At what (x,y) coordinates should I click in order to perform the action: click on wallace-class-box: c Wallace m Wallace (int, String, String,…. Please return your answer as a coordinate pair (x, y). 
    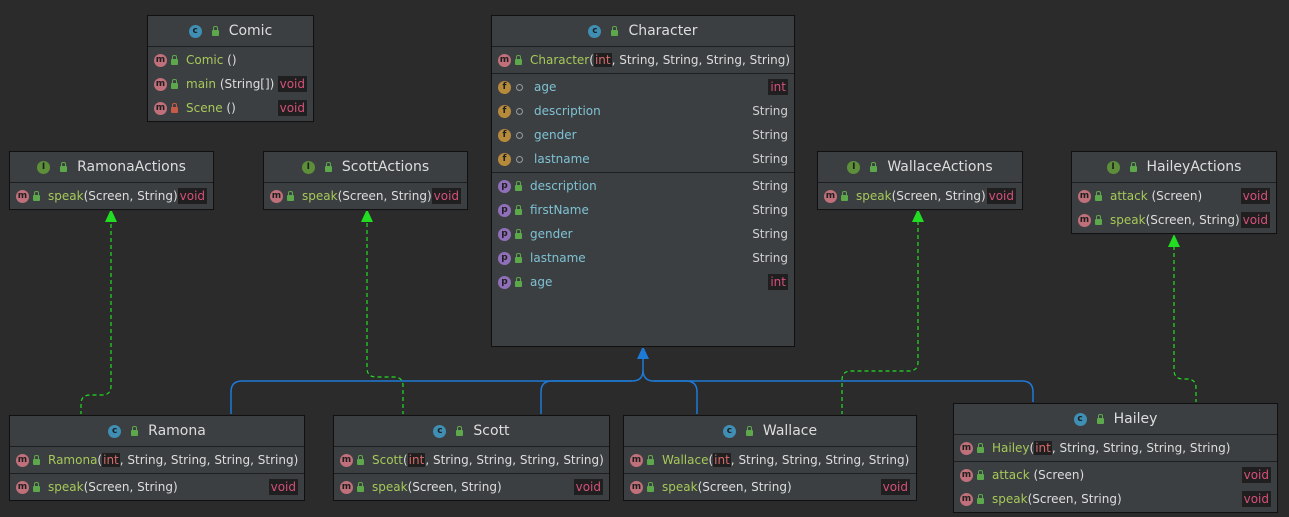
    Looking at the image, I should click on (770, 458).